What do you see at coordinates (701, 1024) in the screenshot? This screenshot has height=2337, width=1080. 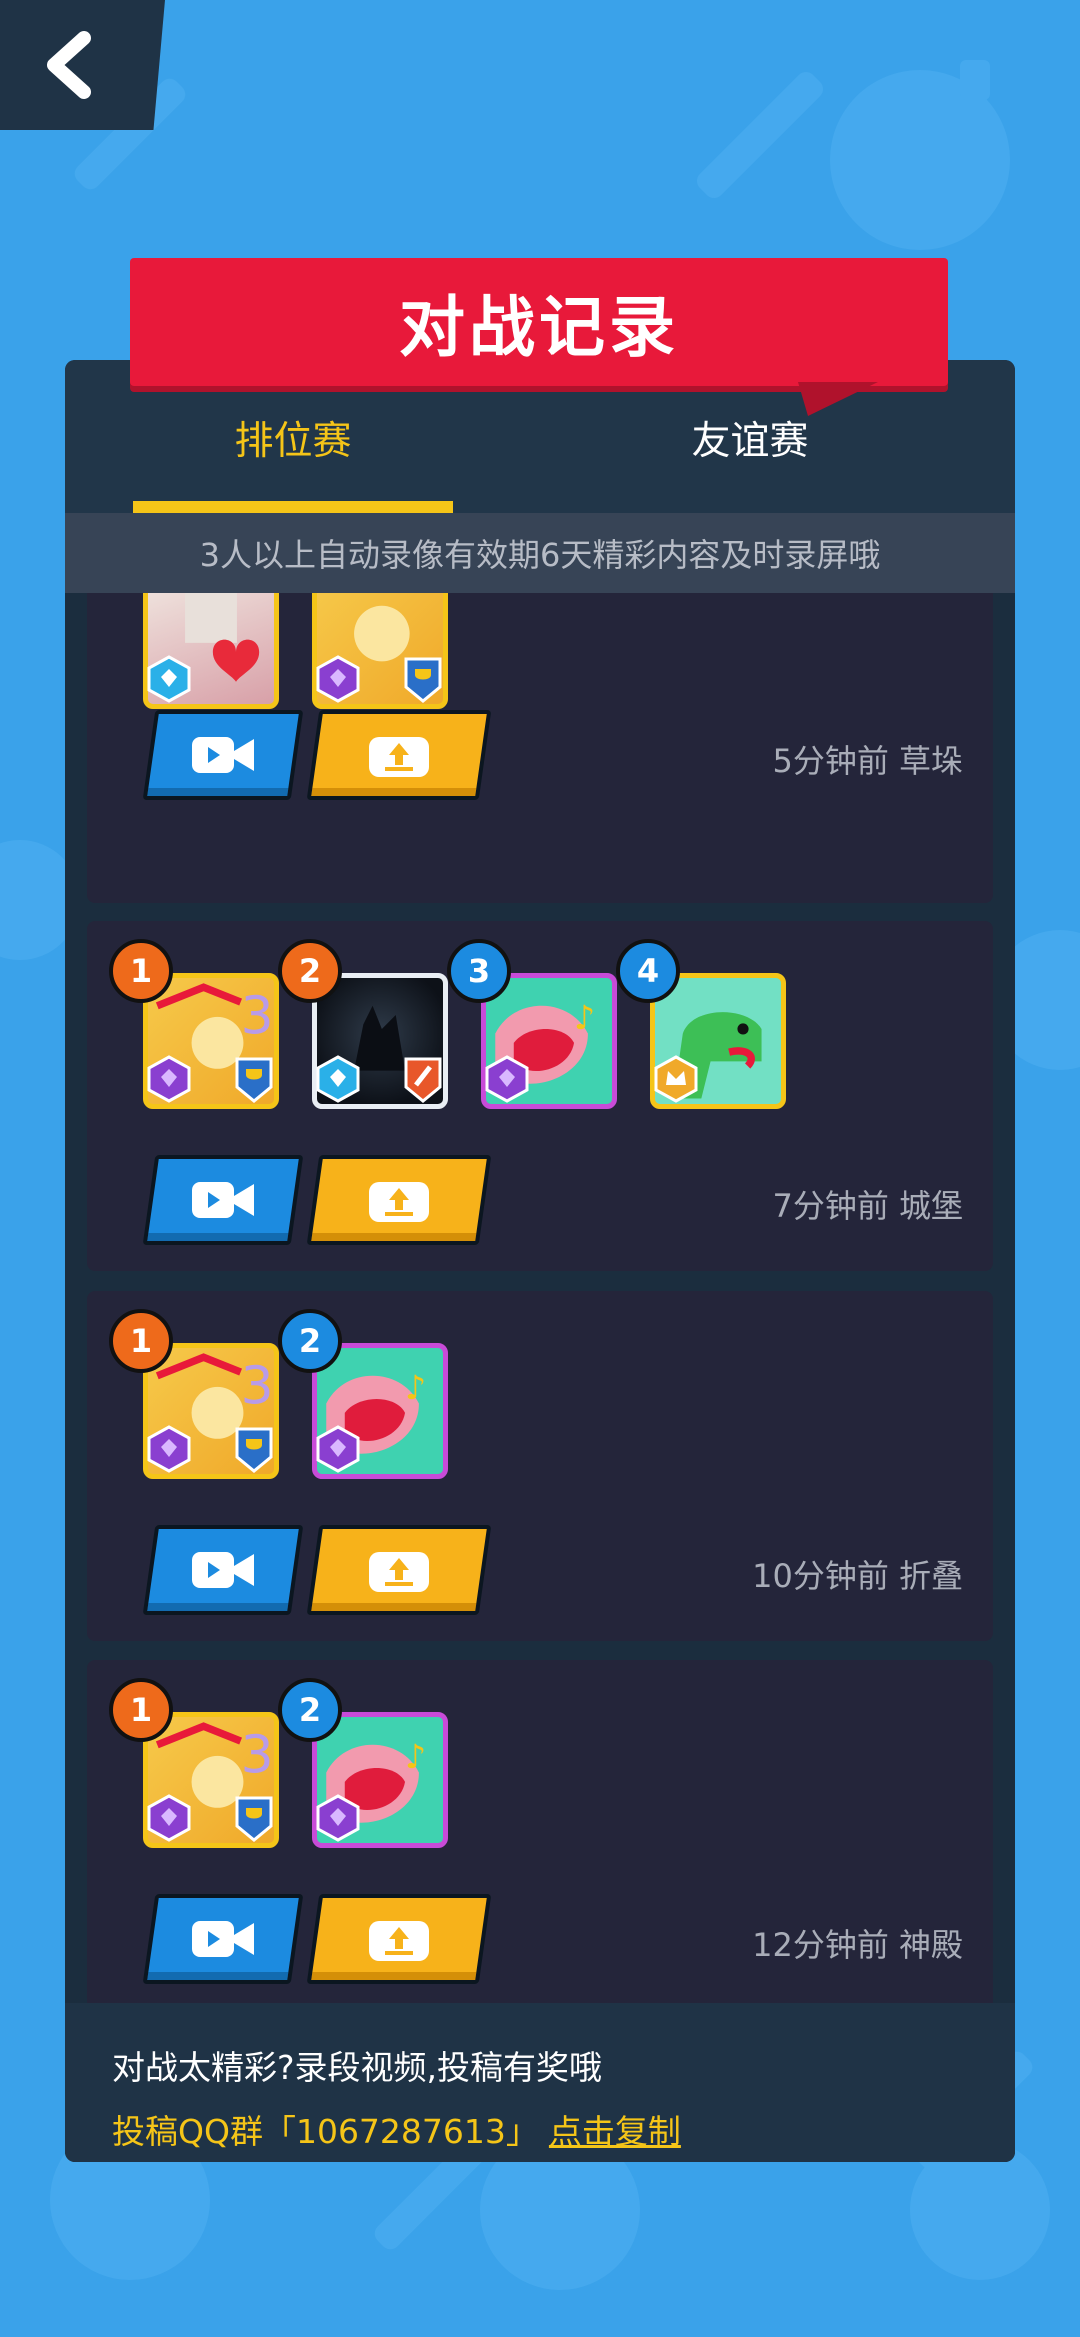 I see `player-slot: 4` at bounding box center [701, 1024].